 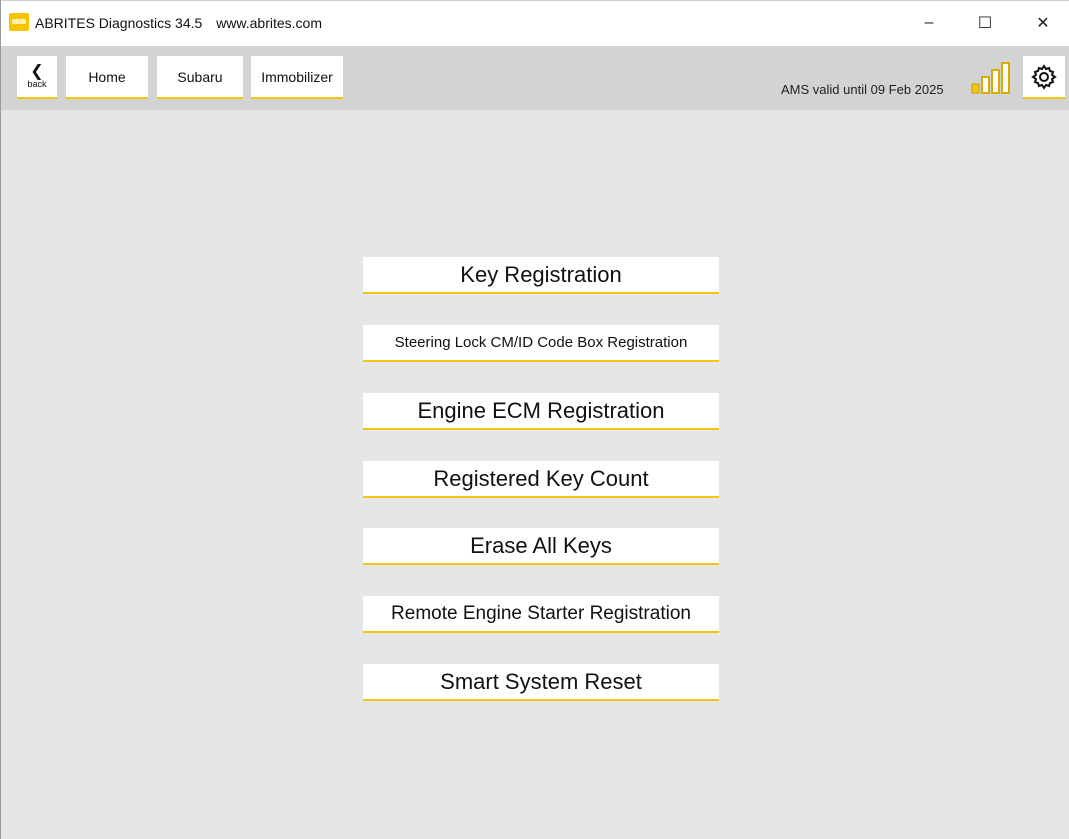 I want to click on minimize-button: –, so click(x=929, y=23).